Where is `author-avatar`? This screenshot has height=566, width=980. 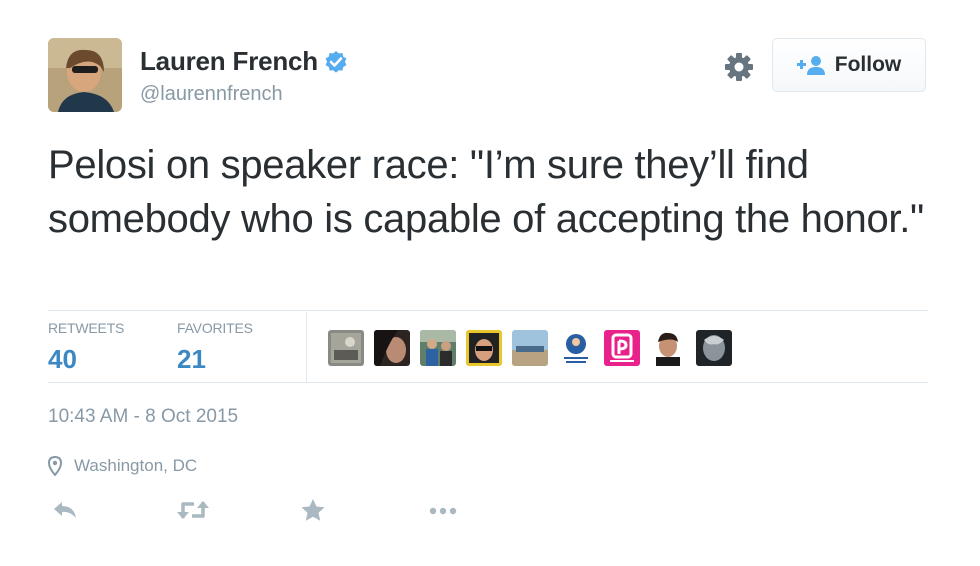
author-avatar is located at coordinates (85, 75).